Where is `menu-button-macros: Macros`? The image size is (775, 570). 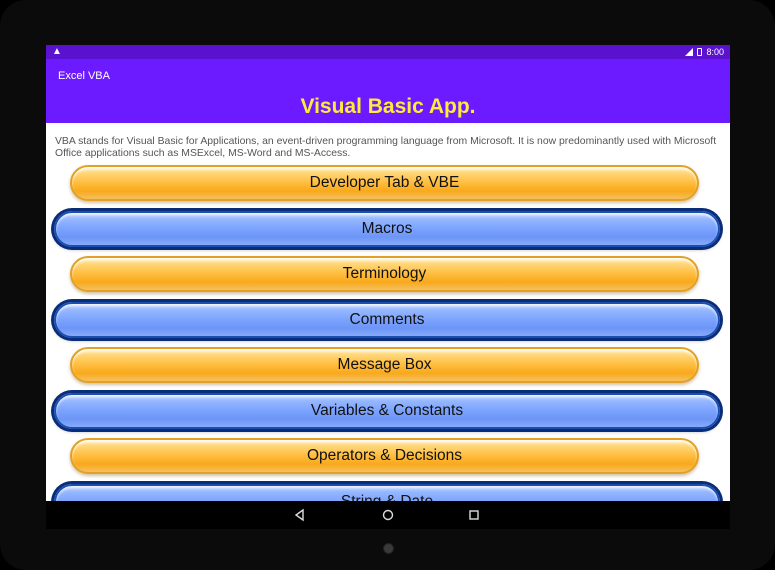
menu-button-macros: Macros is located at coordinates (387, 229).